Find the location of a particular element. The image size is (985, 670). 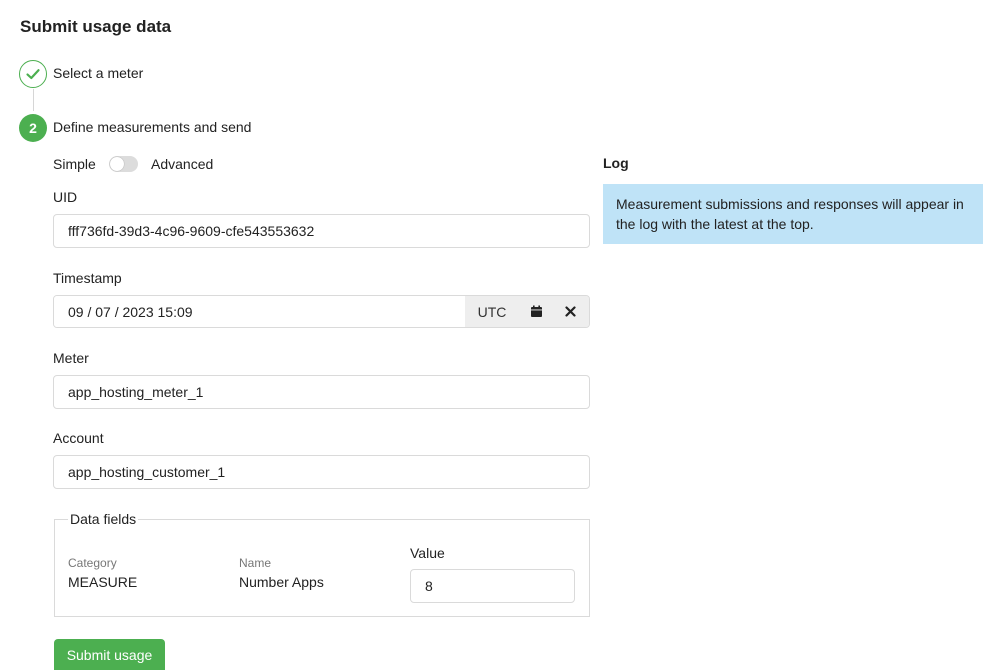

category-label: Category is located at coordinates (92, 563).